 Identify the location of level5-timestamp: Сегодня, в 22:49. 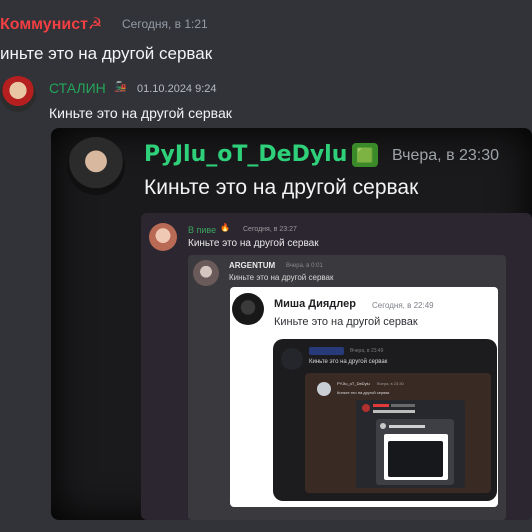
(403, 305).